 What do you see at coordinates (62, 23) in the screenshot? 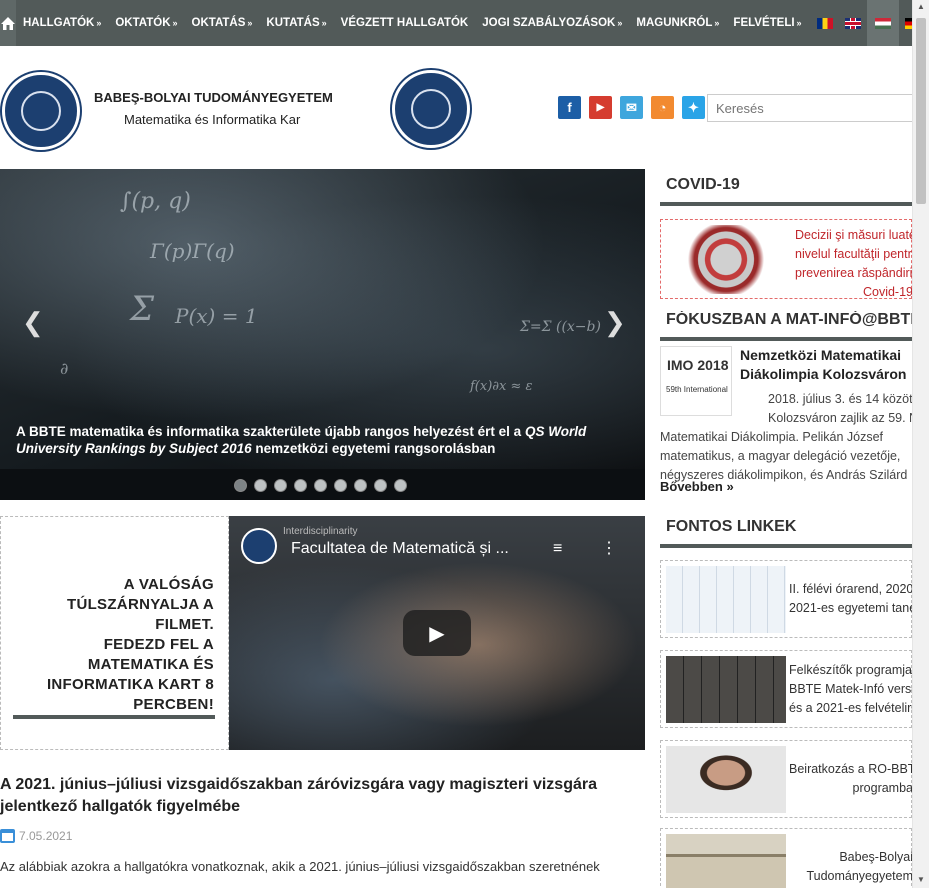
I see `nav-item-0: HALLGATÓK»` at bounding box center [62, 23].